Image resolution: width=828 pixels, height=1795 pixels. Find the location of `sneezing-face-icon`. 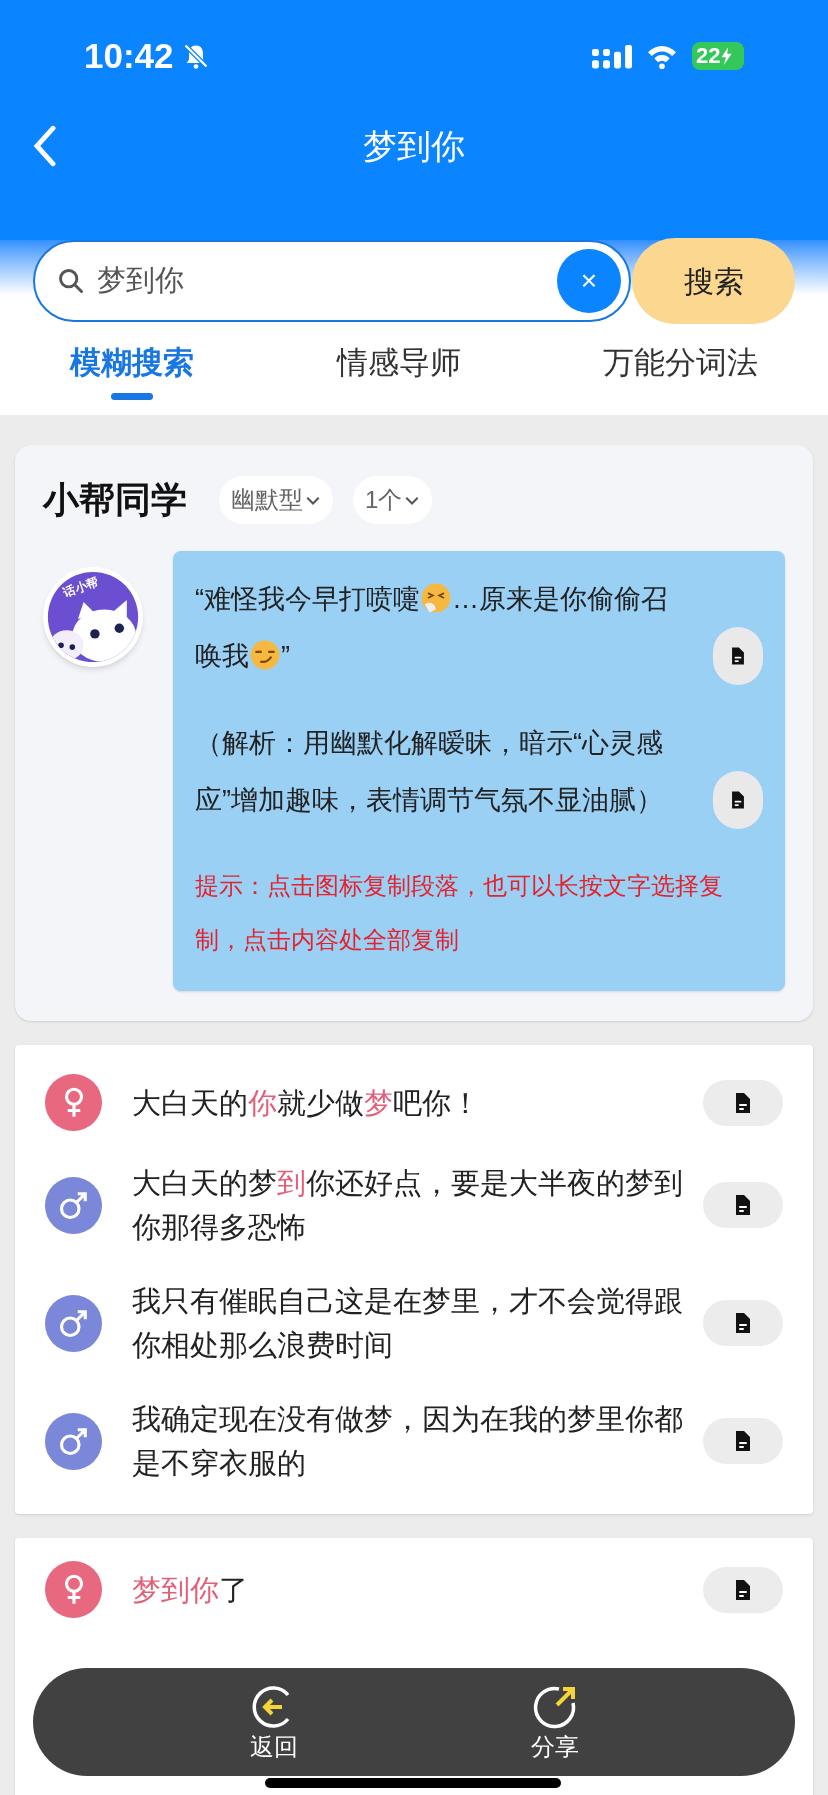

sneezing-face-icon is located at coordinates (436, 598).